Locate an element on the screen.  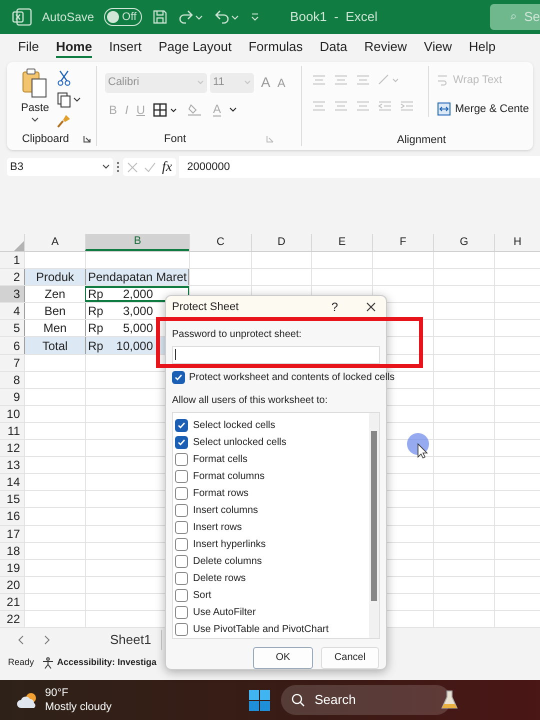
more-icon is located at coordinates (118, 167).